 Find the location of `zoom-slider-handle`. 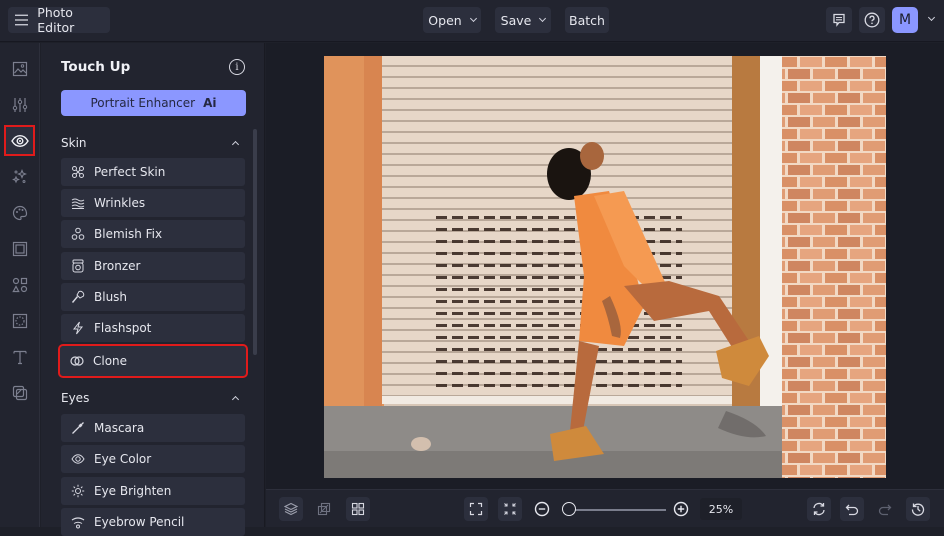

zoom-slider-handle is located at coordinates (569, 509).